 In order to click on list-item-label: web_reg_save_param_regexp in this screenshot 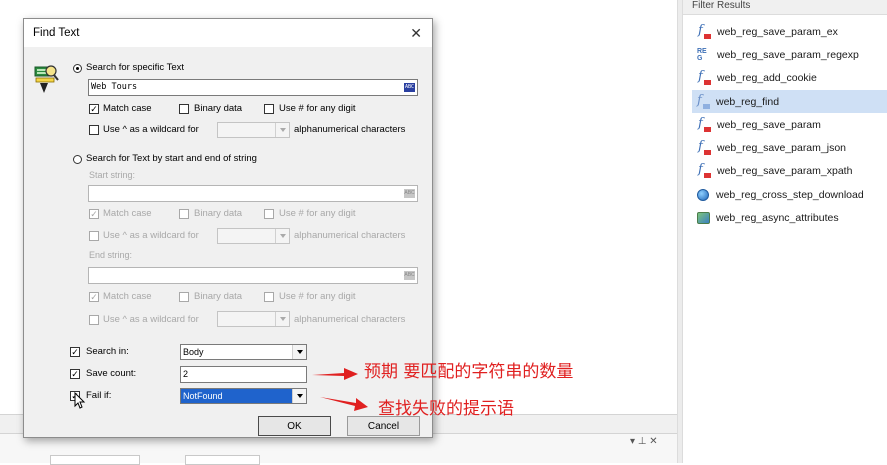, I will do `click(788, 54)`.